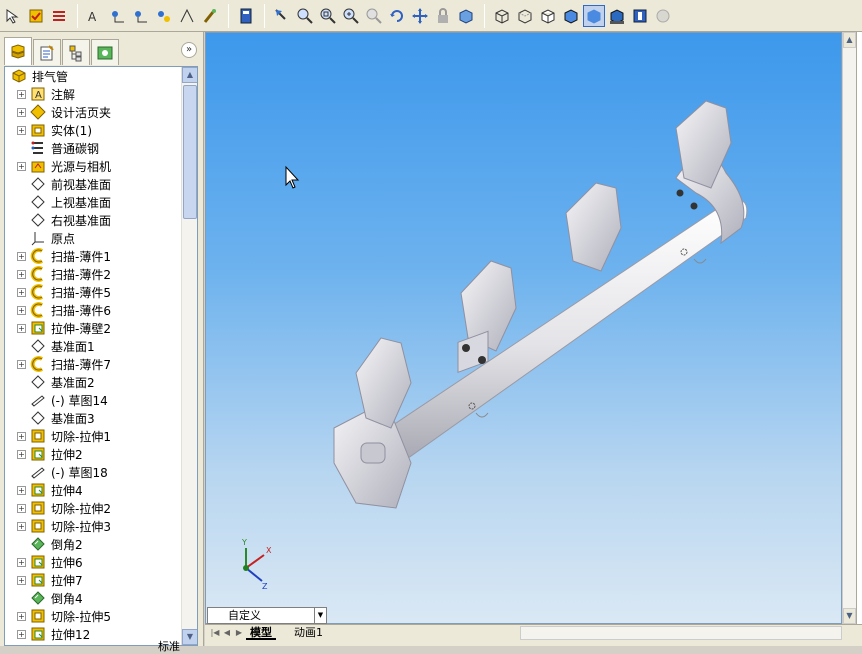 The height and width of the screenshot is (654, 862). What do you see at coordinates (36, 16) in the screenshot?
I see `check-box-button` at bounding box center [36, 16].